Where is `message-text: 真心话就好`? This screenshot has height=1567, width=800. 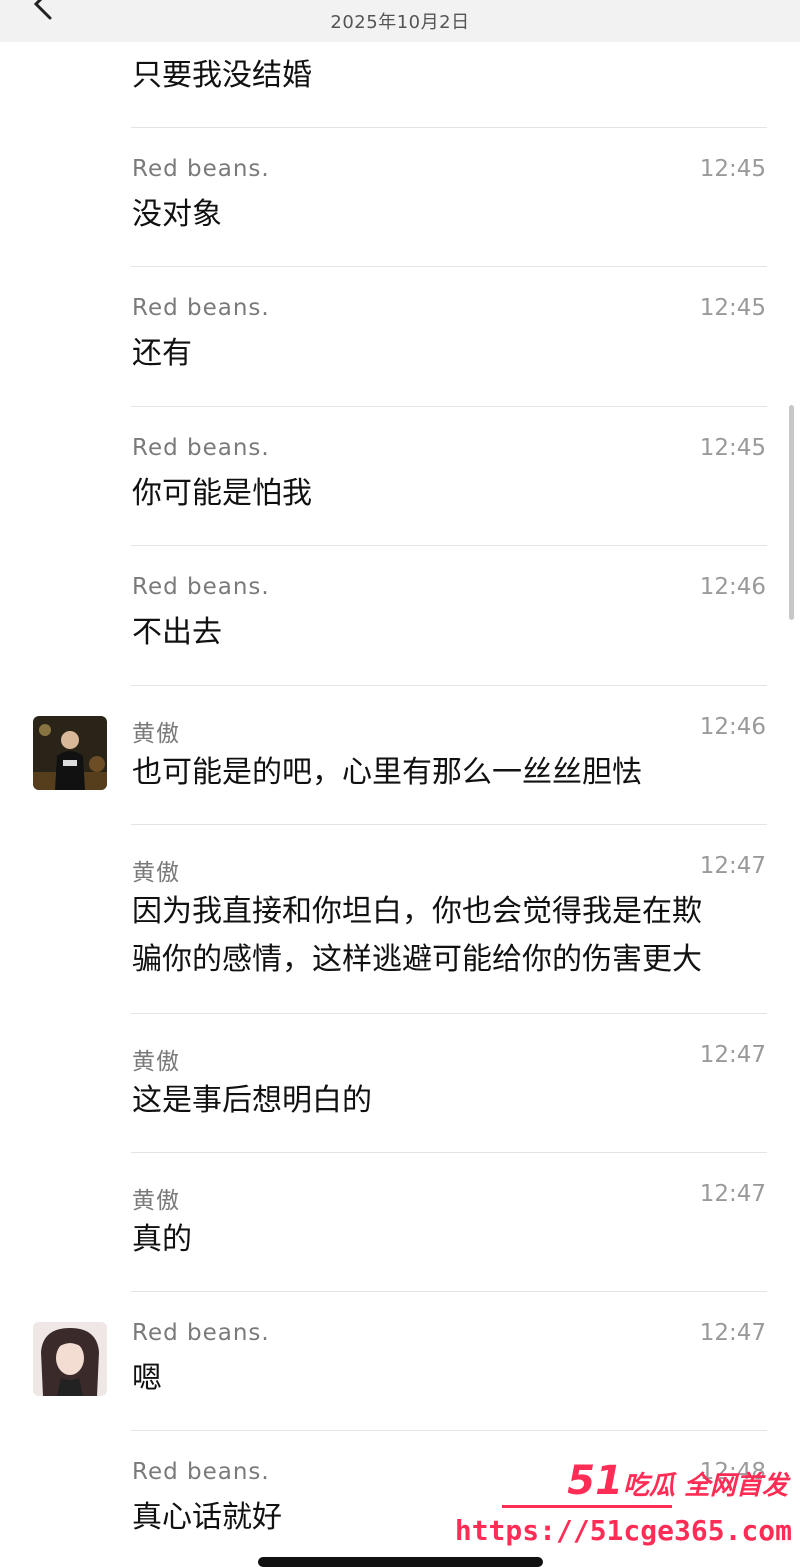
message-text: 真心话就好 is located at coordinates (207, 1517).